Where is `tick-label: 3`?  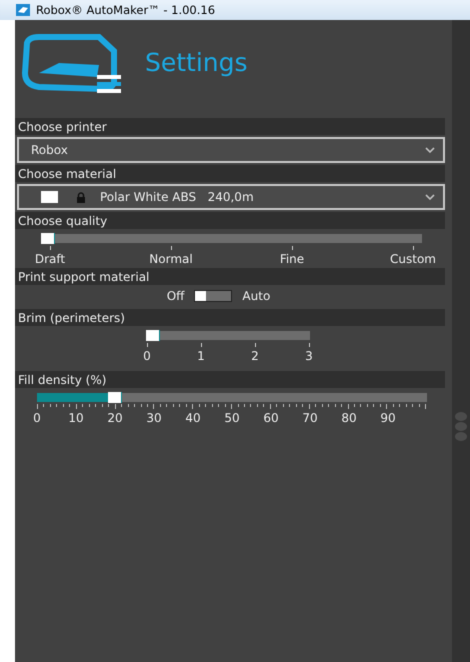 tick-label: 3 is located at coordinates (309, 356).